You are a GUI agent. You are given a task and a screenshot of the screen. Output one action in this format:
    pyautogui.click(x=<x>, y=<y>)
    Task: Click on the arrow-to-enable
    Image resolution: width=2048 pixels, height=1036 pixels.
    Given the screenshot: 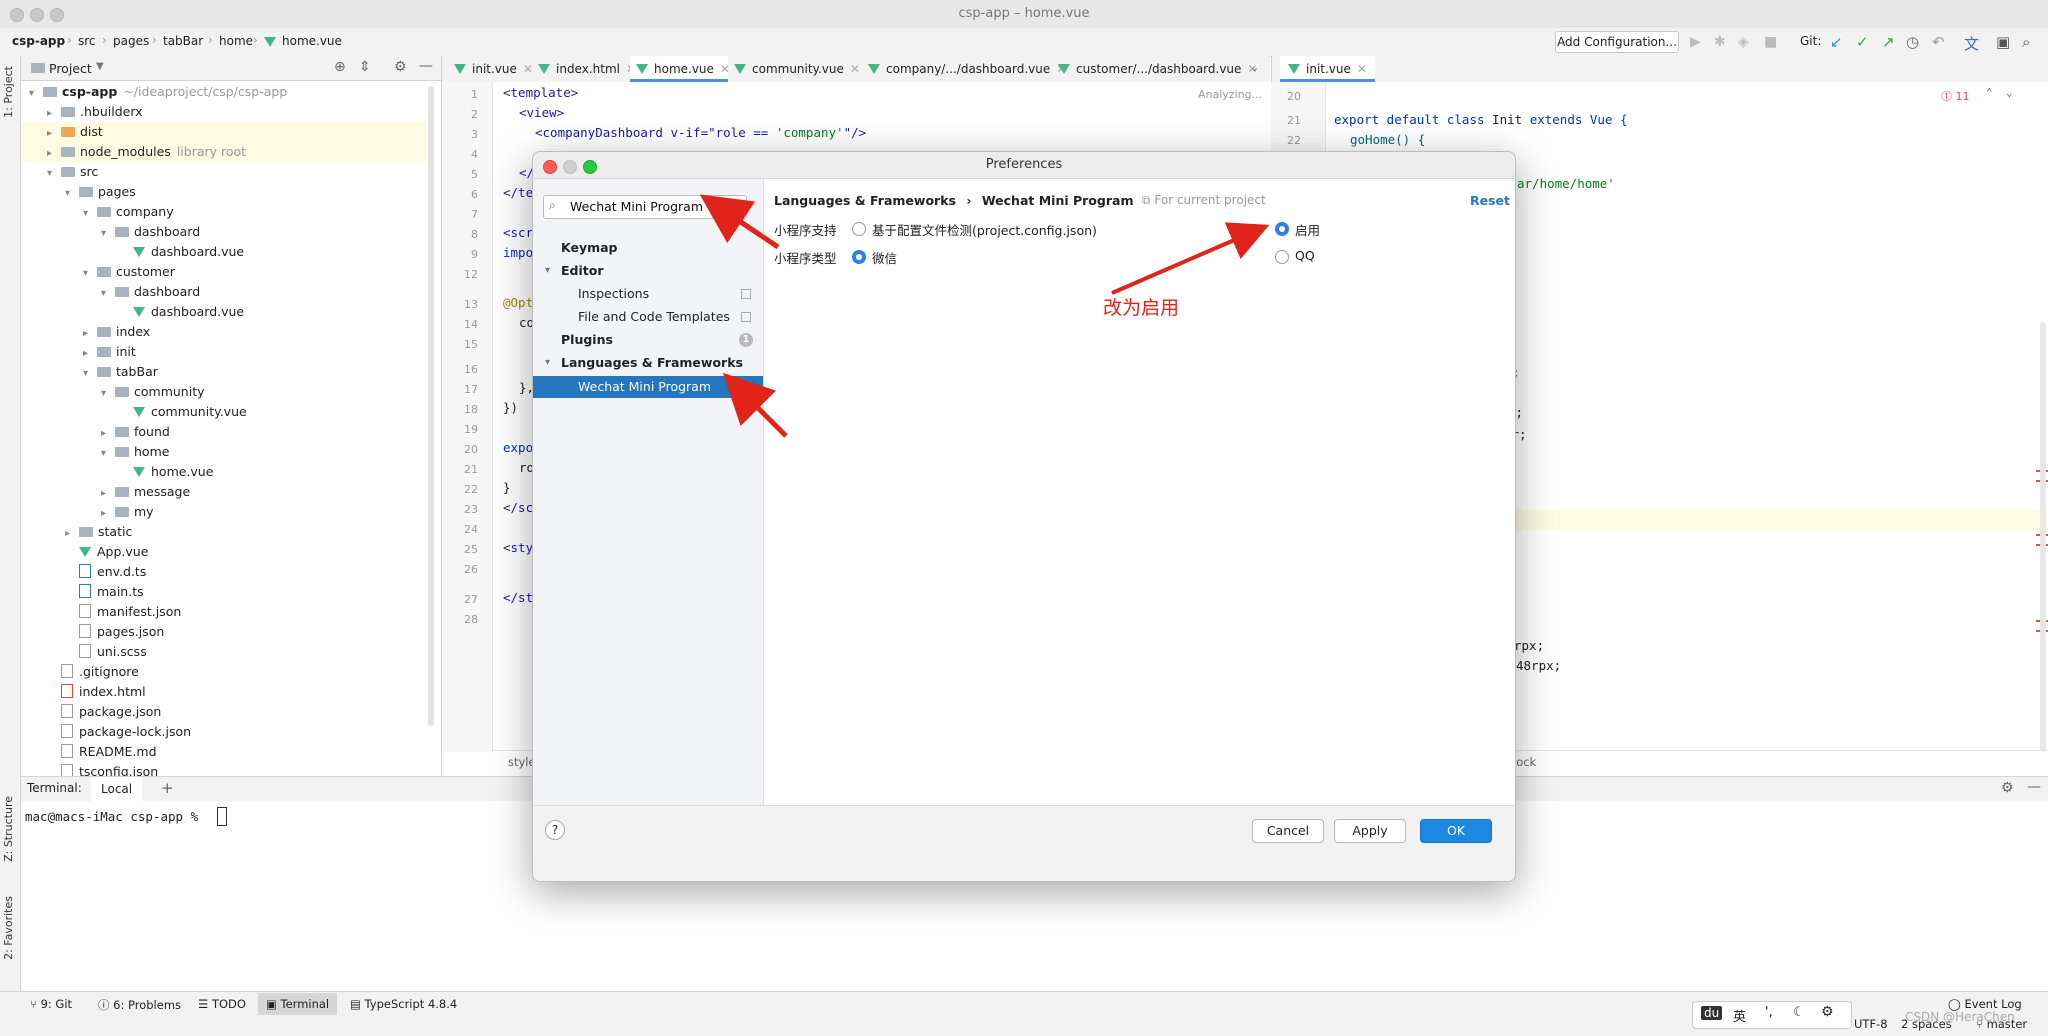 What is the action you would take?
    pyautogui.click(x=1190, y=258)
    